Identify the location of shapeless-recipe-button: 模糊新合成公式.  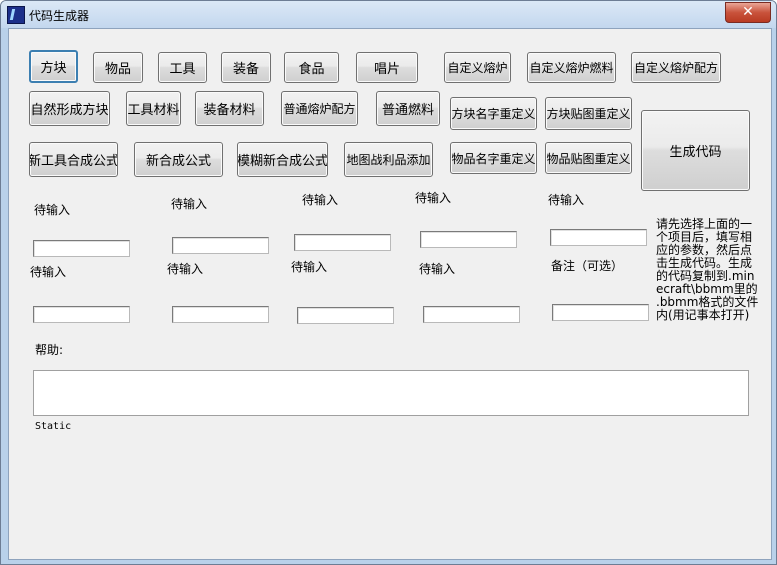
(282, 159).